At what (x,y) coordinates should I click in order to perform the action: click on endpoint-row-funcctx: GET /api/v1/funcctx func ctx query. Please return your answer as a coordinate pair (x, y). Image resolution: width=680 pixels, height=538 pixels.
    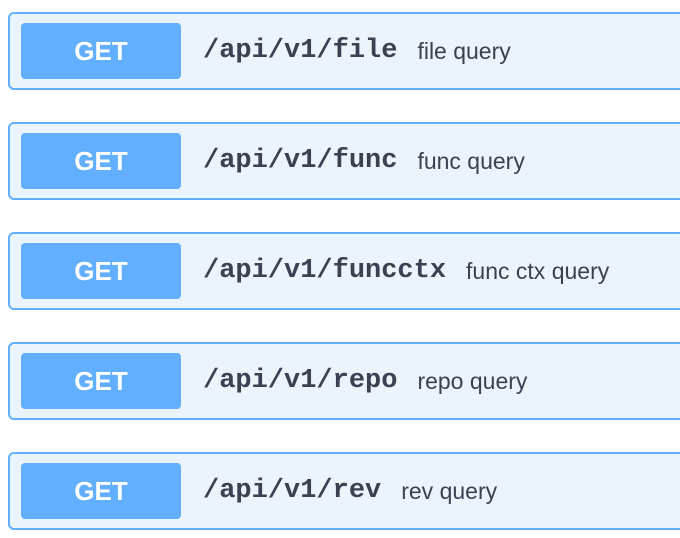
    Looking at the image, I should click on (344, 271).